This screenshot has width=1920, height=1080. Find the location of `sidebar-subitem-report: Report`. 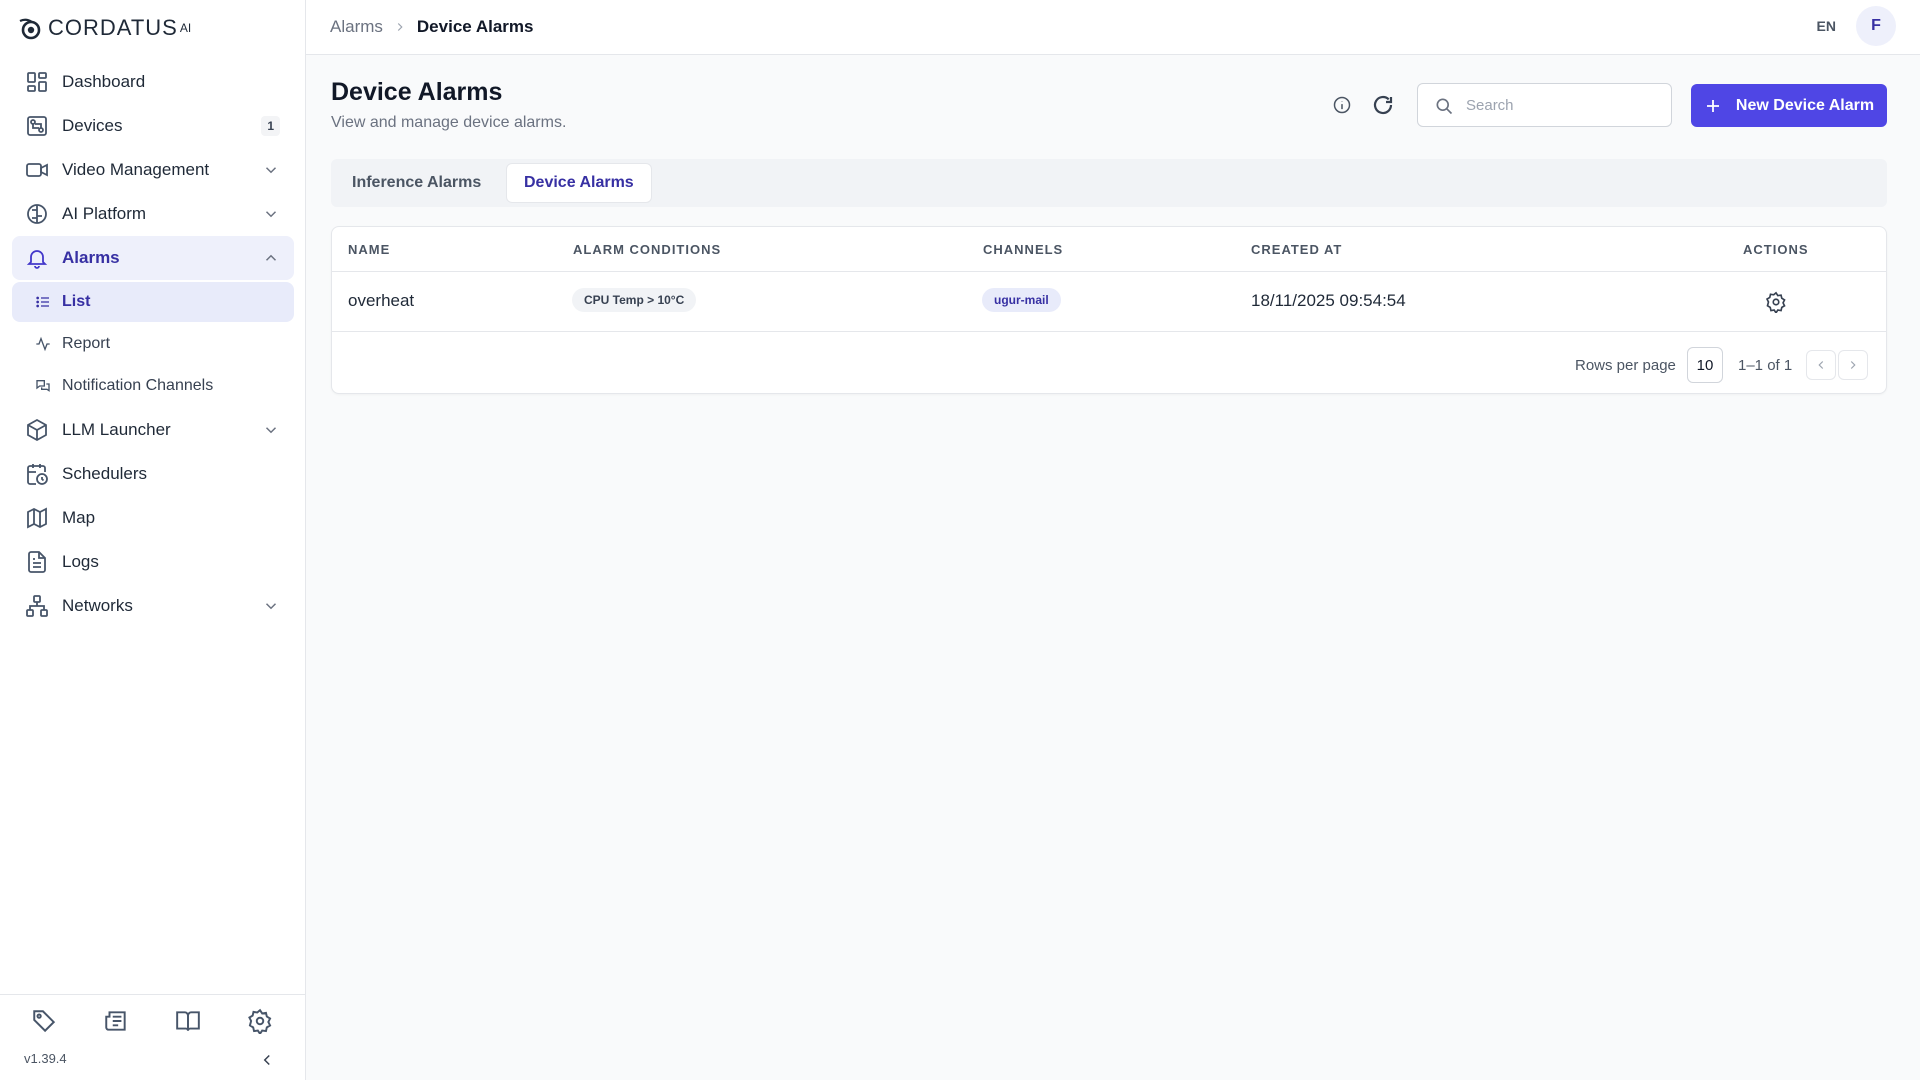

sidebar-subitem-report: Report is located at coordinates (153, 344).